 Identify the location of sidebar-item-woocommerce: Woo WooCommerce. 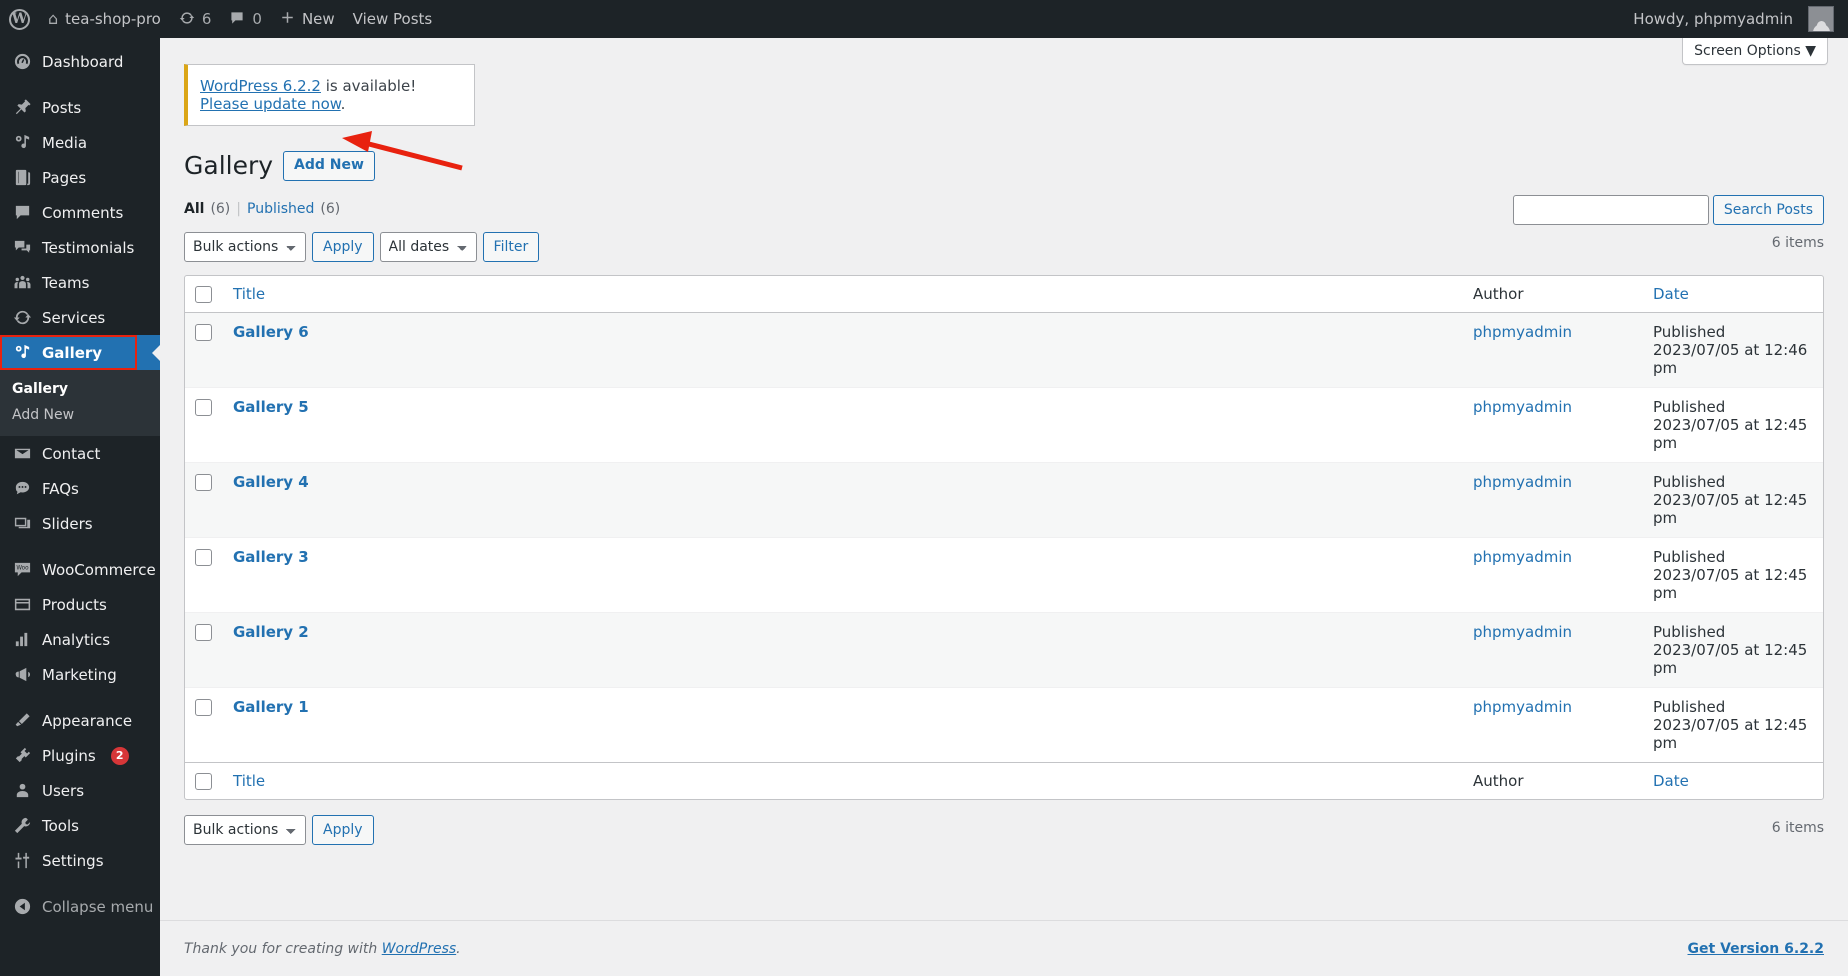
(80, 569).